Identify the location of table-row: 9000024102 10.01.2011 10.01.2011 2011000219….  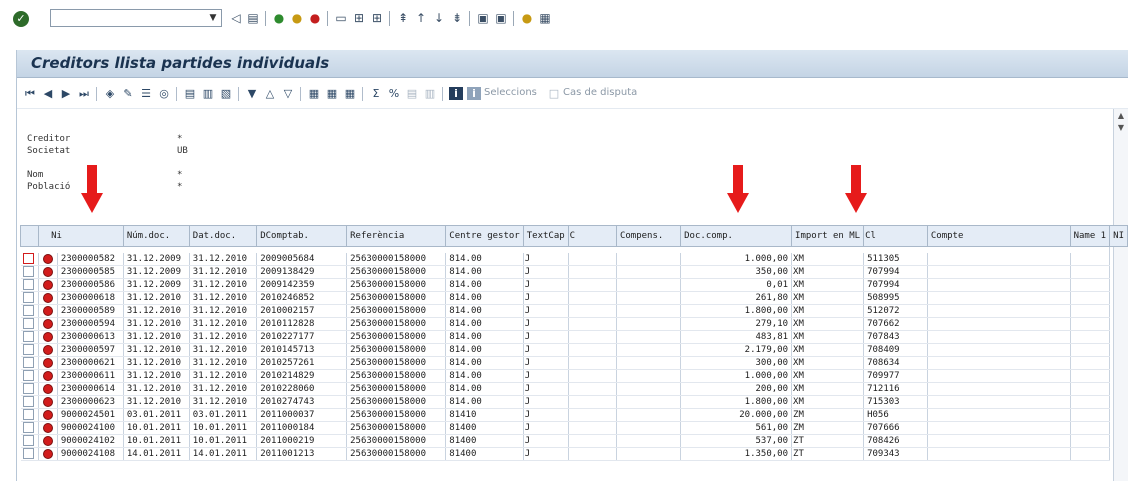
(574, 441).